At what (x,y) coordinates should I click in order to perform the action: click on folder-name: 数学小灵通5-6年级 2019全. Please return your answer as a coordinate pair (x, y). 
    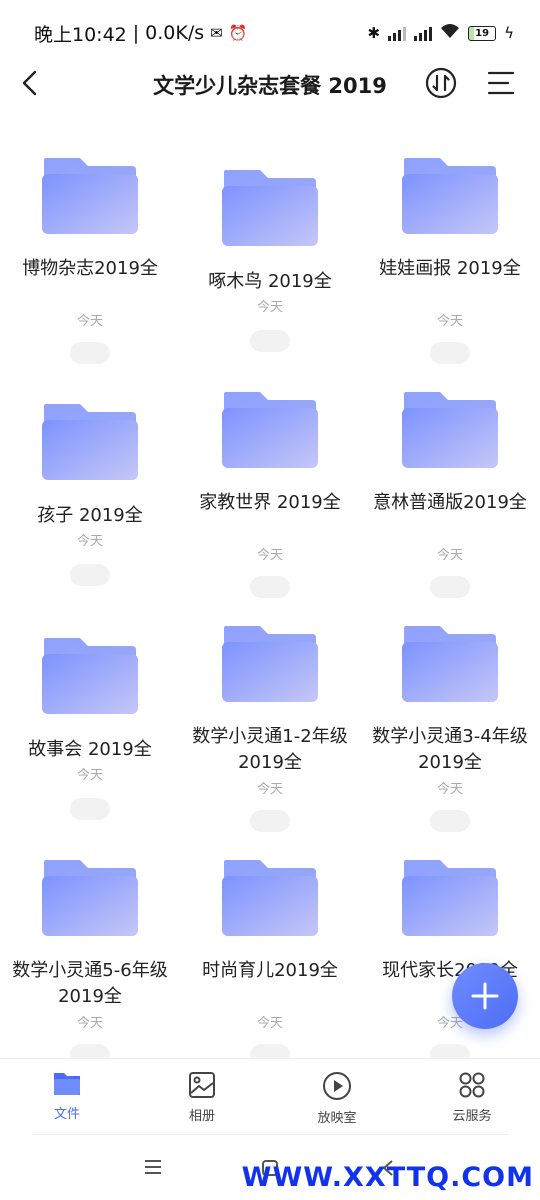
    Looking at the image, I should click on (90, 983).